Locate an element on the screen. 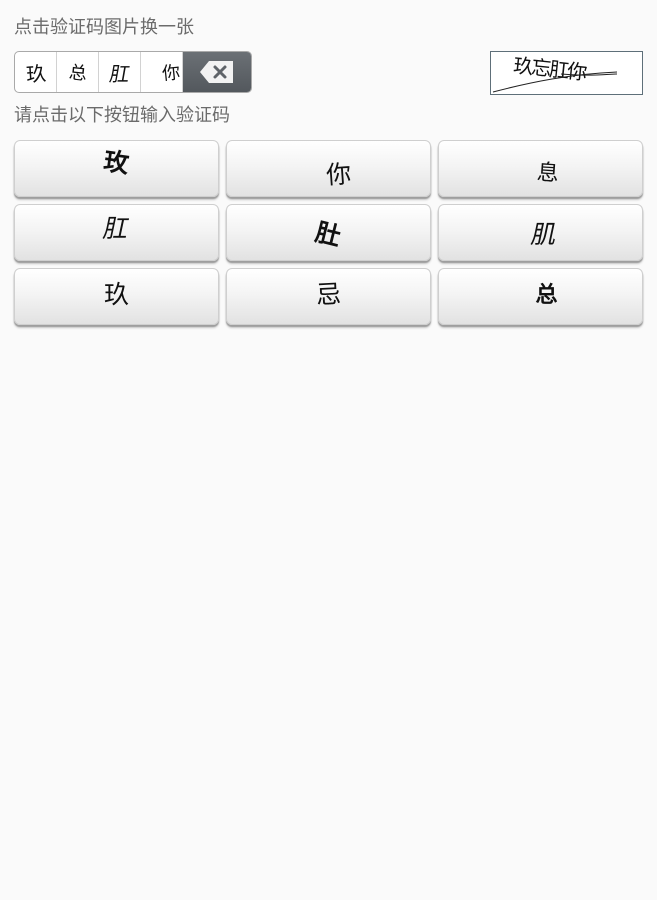  key-label: 玫 is located at coordinates (116, 162).